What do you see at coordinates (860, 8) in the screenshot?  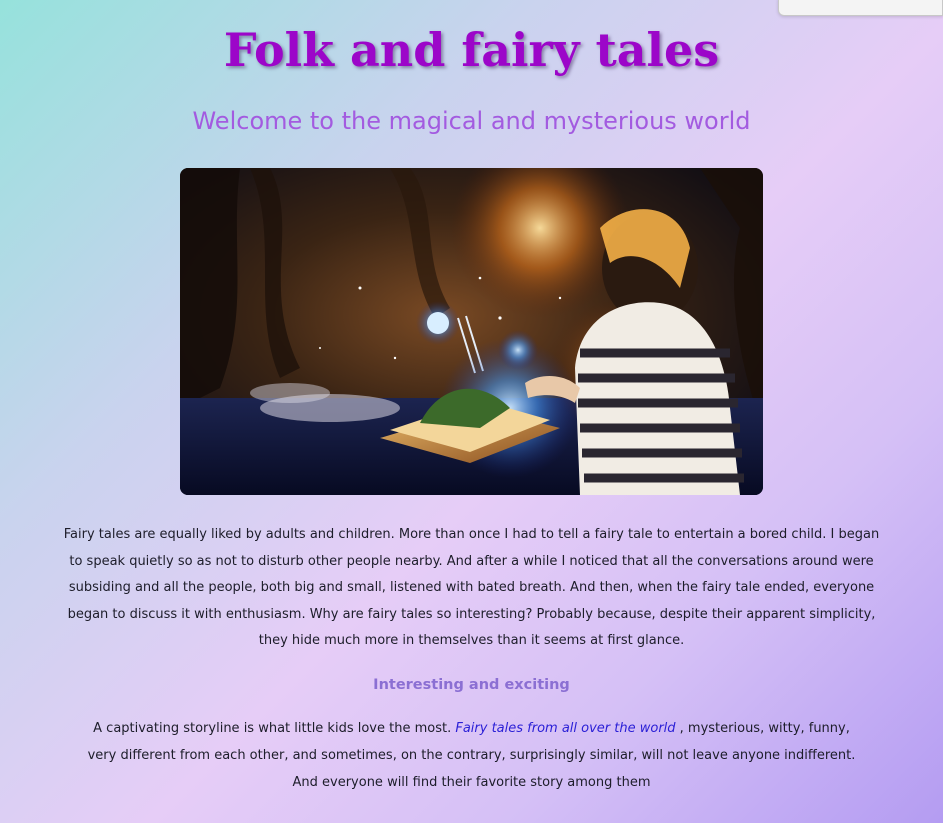 I see `browser-popup-edge` at bounding box center [860, 8].